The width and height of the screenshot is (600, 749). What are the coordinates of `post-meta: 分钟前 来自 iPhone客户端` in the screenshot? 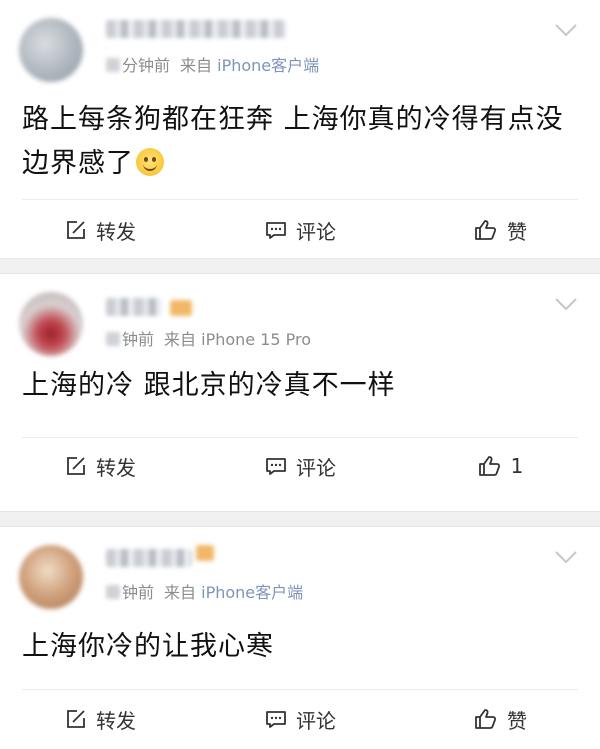 It's located at (212, 63).